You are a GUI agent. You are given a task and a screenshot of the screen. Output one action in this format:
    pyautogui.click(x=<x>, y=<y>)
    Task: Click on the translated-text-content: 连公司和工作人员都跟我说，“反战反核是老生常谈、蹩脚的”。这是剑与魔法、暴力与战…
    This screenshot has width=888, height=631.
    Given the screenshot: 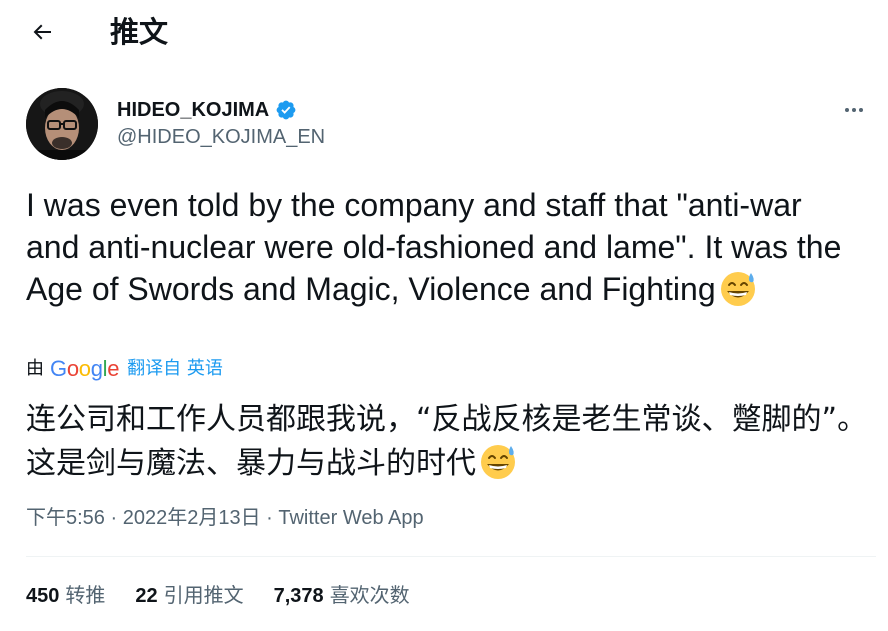 What is the action you would take?
    pyautogui.click(x=447, y=441)
    